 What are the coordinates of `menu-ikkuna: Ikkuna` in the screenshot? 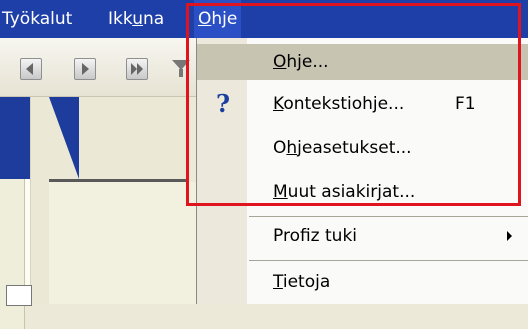 It's located at (136, 19).